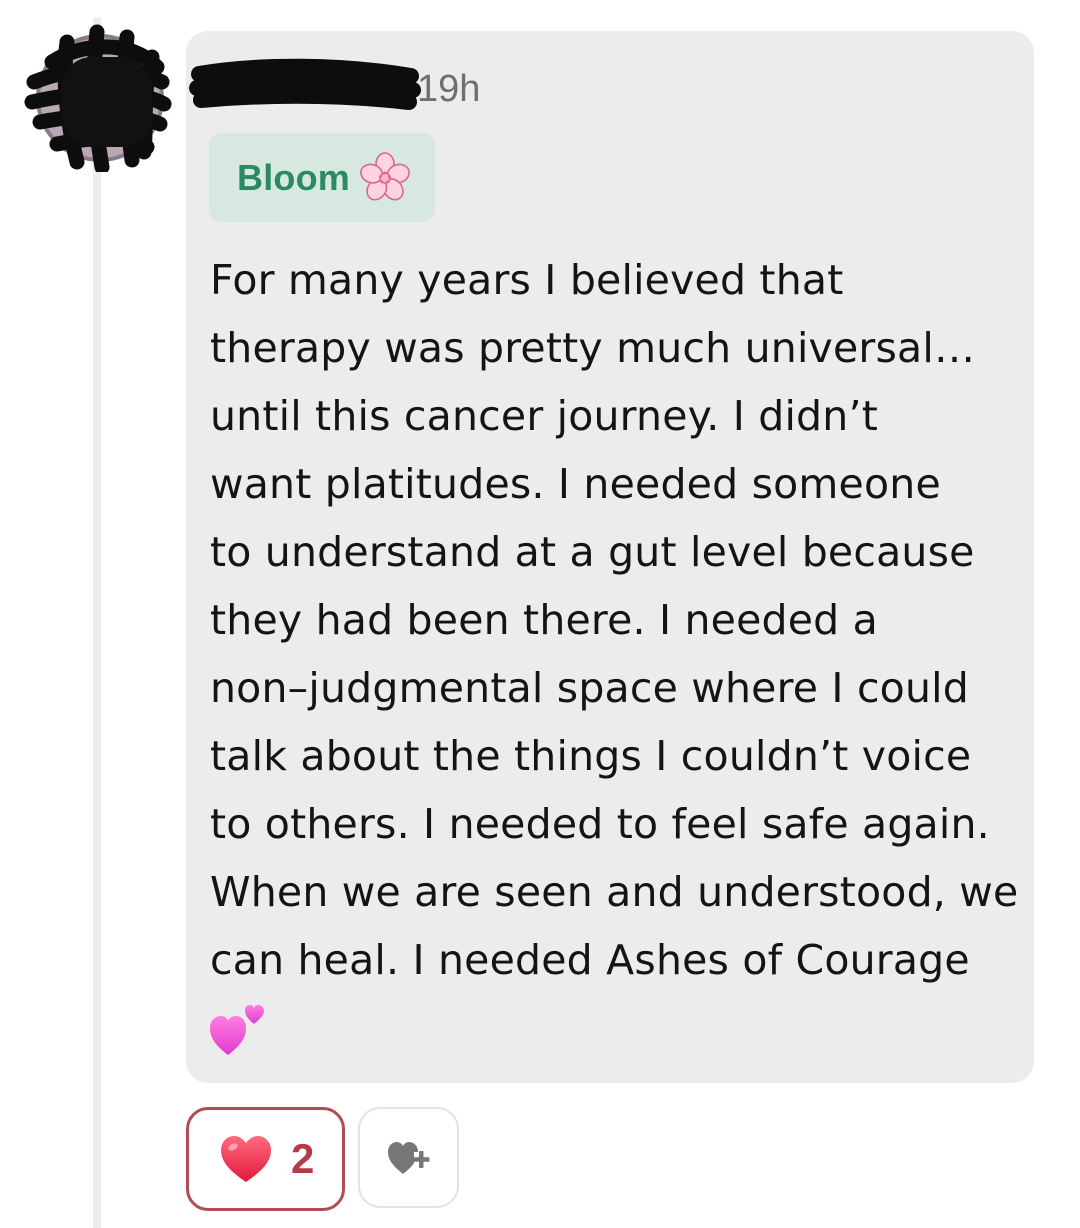  Describe the element at coordinates (293, 177) in the screenshot. I see `flair-label: Bloom` at that location.